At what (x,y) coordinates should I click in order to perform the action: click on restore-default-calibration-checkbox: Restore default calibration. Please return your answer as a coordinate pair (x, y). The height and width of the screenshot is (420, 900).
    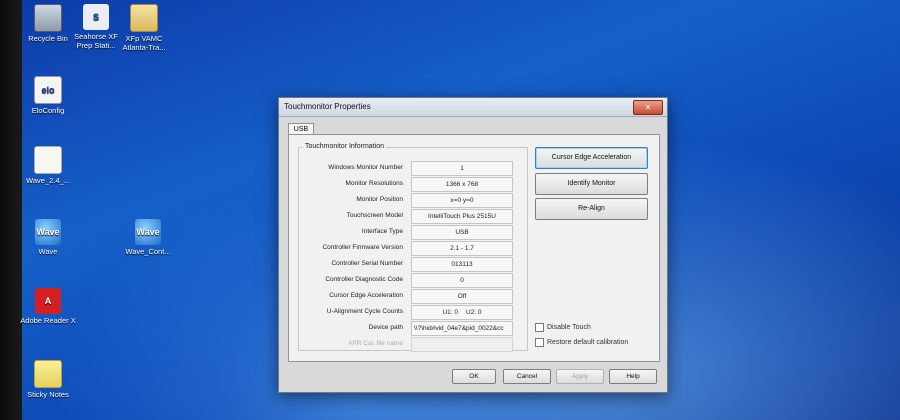
    Looking at the image, I should click on (581, 342).